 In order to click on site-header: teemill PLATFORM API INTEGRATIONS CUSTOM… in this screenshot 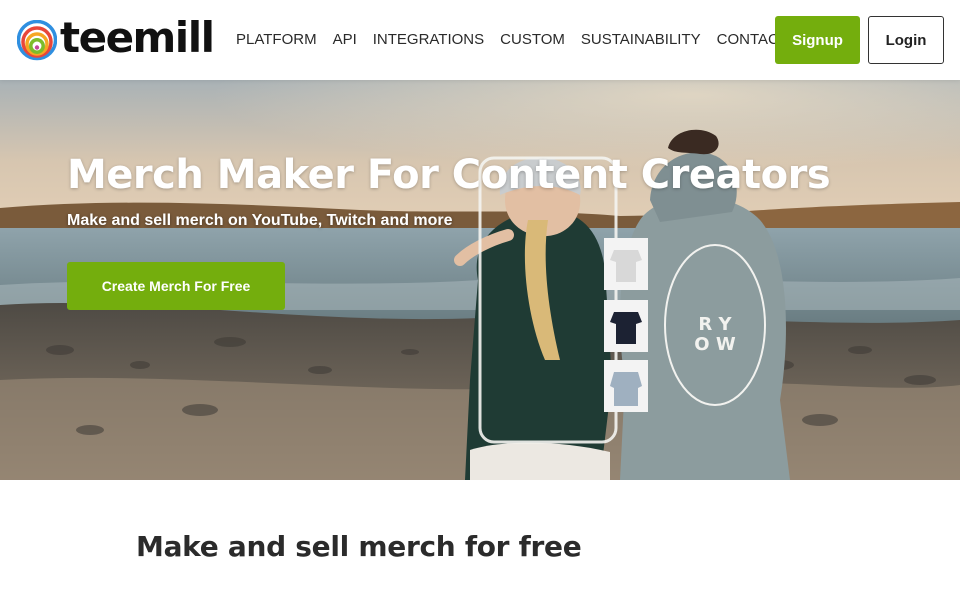, I will do `click(480, 40)`.